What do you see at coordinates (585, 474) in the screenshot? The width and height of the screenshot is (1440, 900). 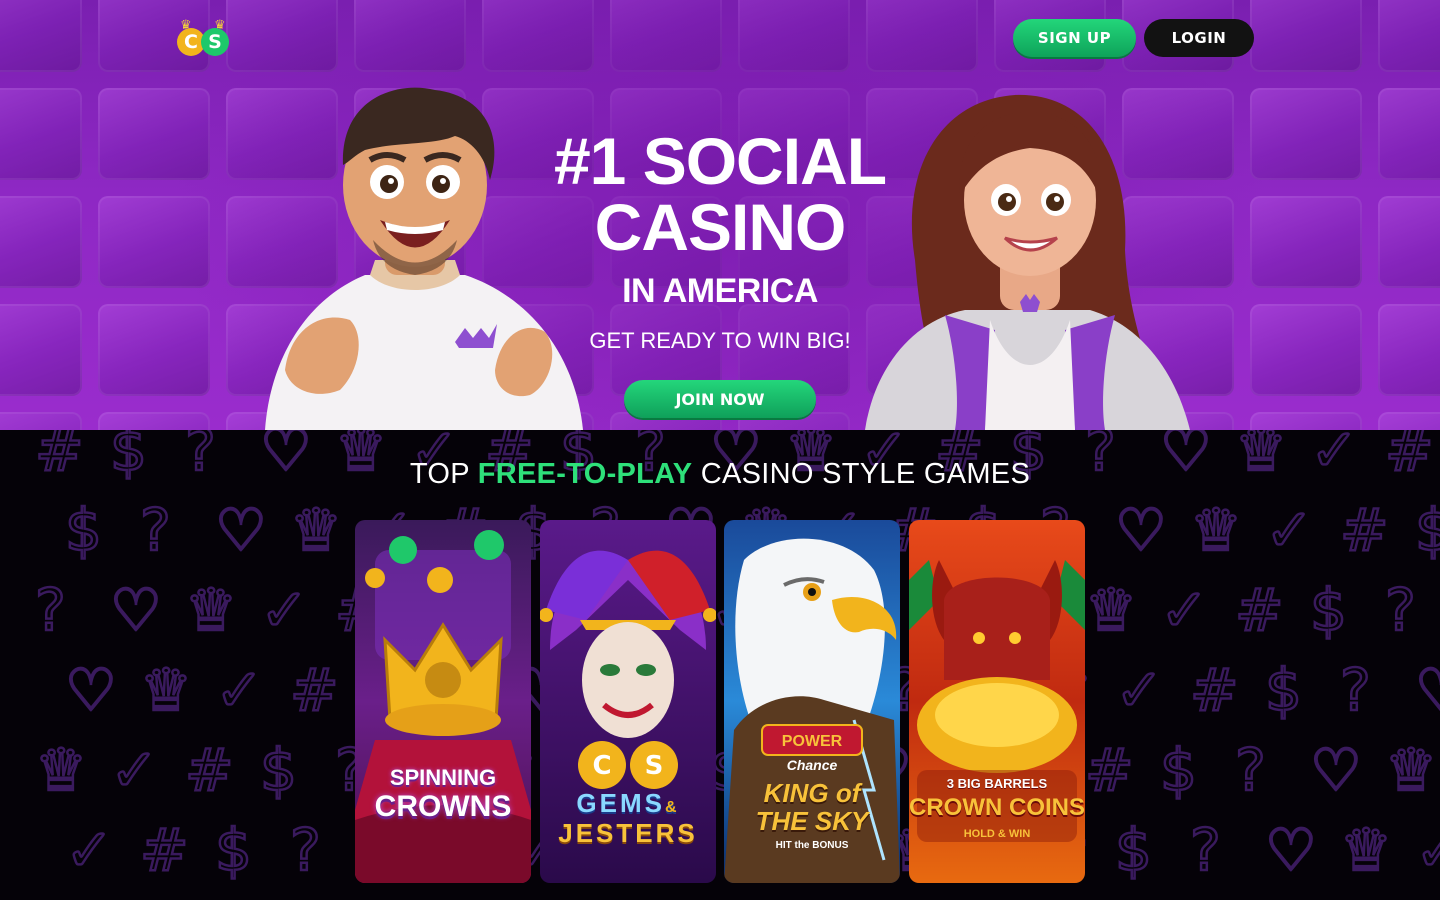 I see `title-highlight: FREE-TO-PLAY` at bounding box center [585, 474].